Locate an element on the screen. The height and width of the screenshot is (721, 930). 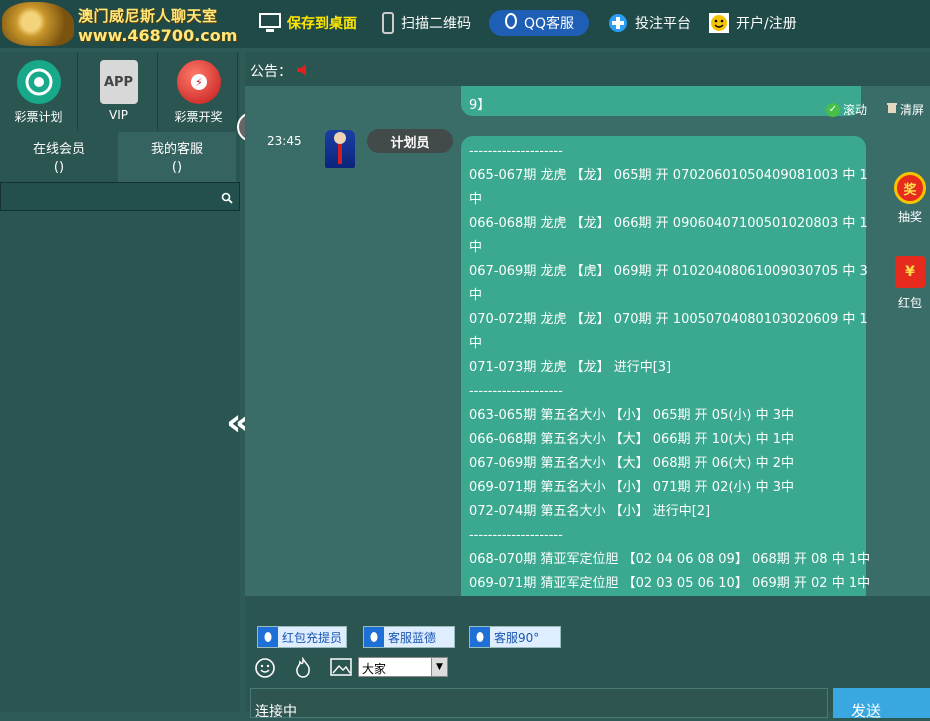
lion-logo-icon is located at coordinates (38, 24).